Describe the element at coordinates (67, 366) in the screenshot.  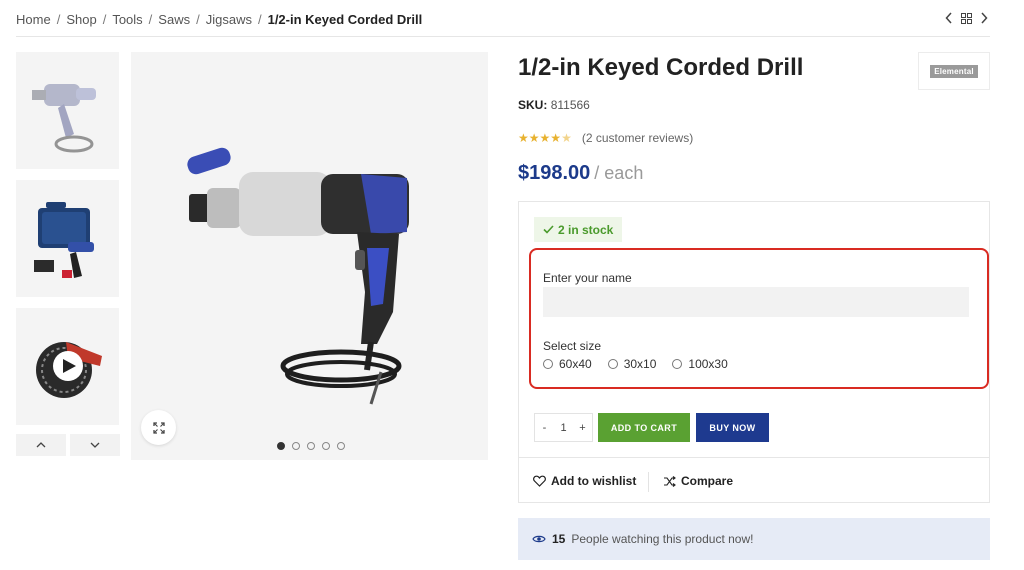
I see `thumbnail-circular-saw-video` at that location.